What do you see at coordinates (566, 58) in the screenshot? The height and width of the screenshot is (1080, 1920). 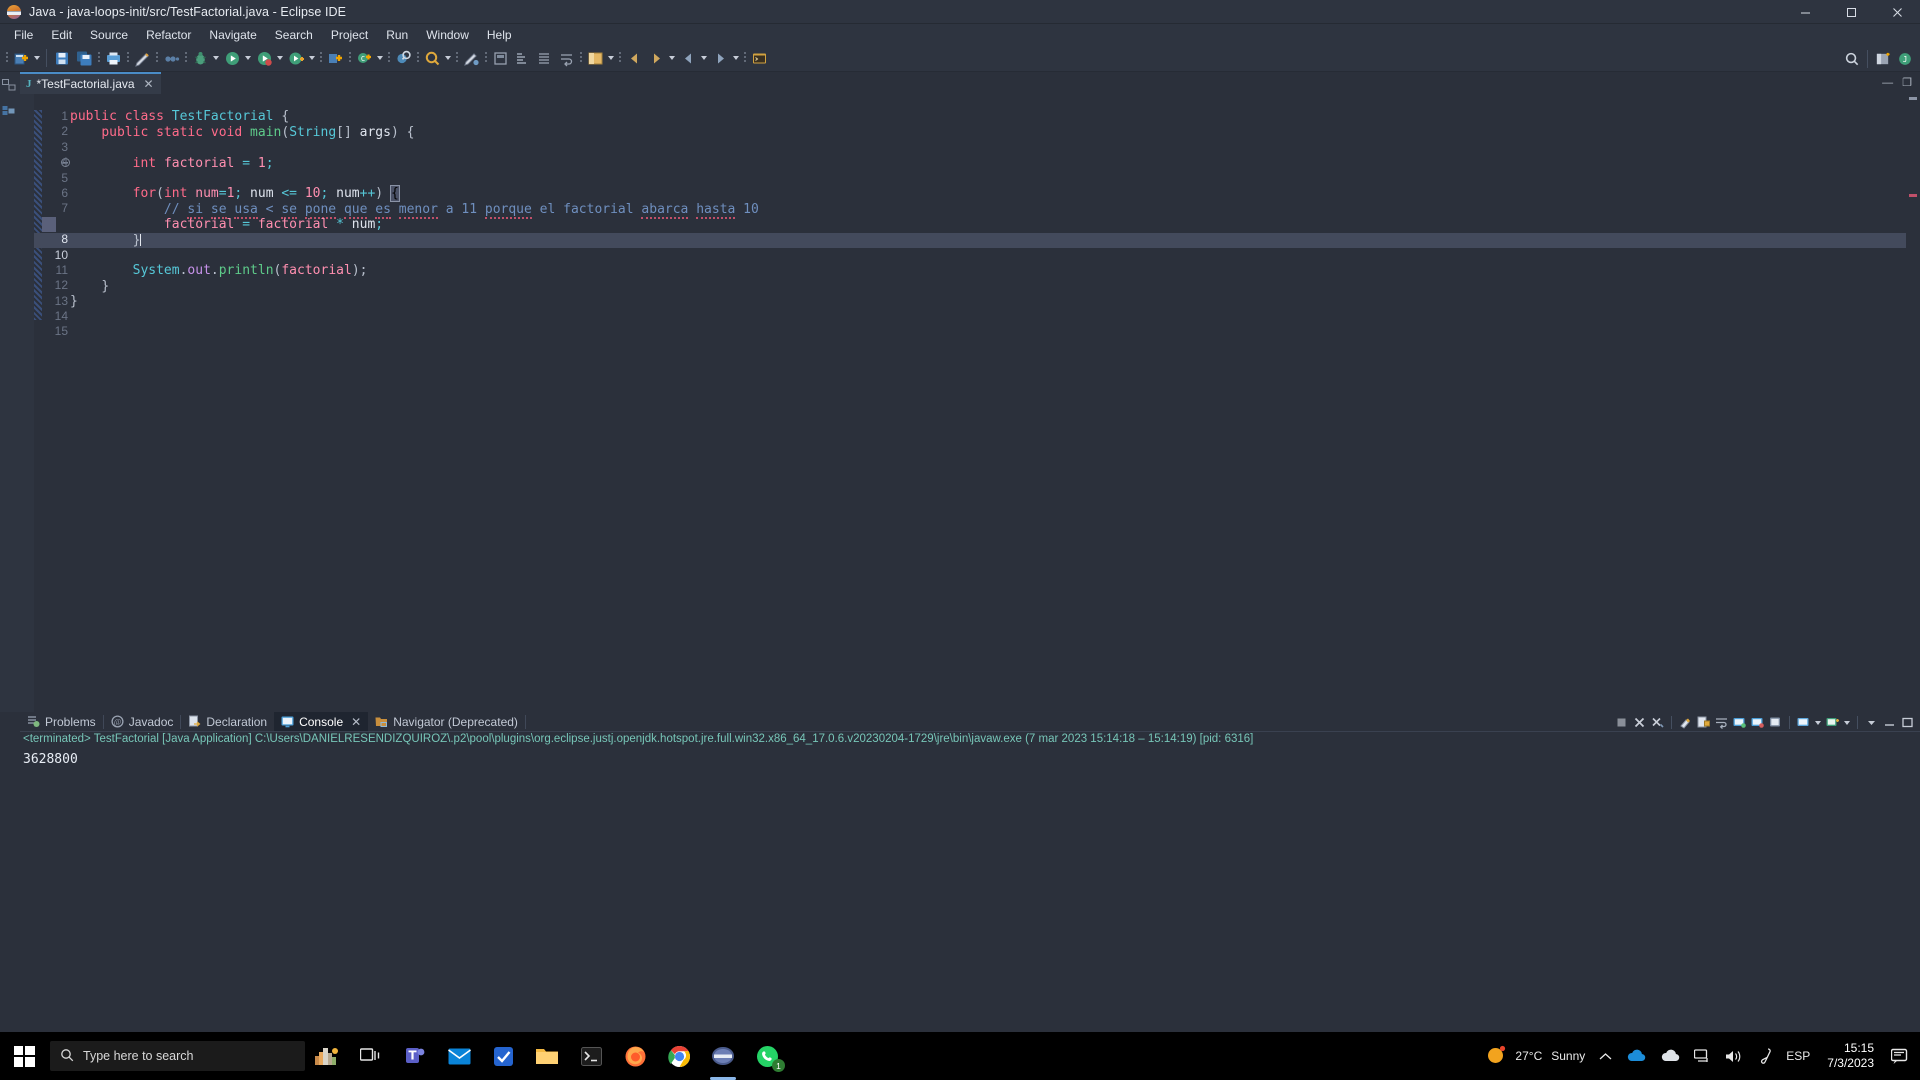 I see `toggle-word-wrap-icon` at bounding box center [566, 58].